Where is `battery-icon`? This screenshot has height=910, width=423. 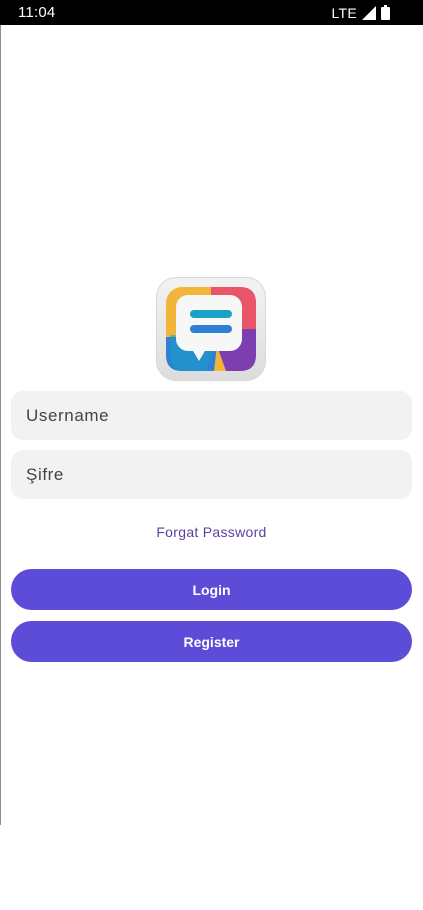
battery-icon is located at coordinates (385, 12).